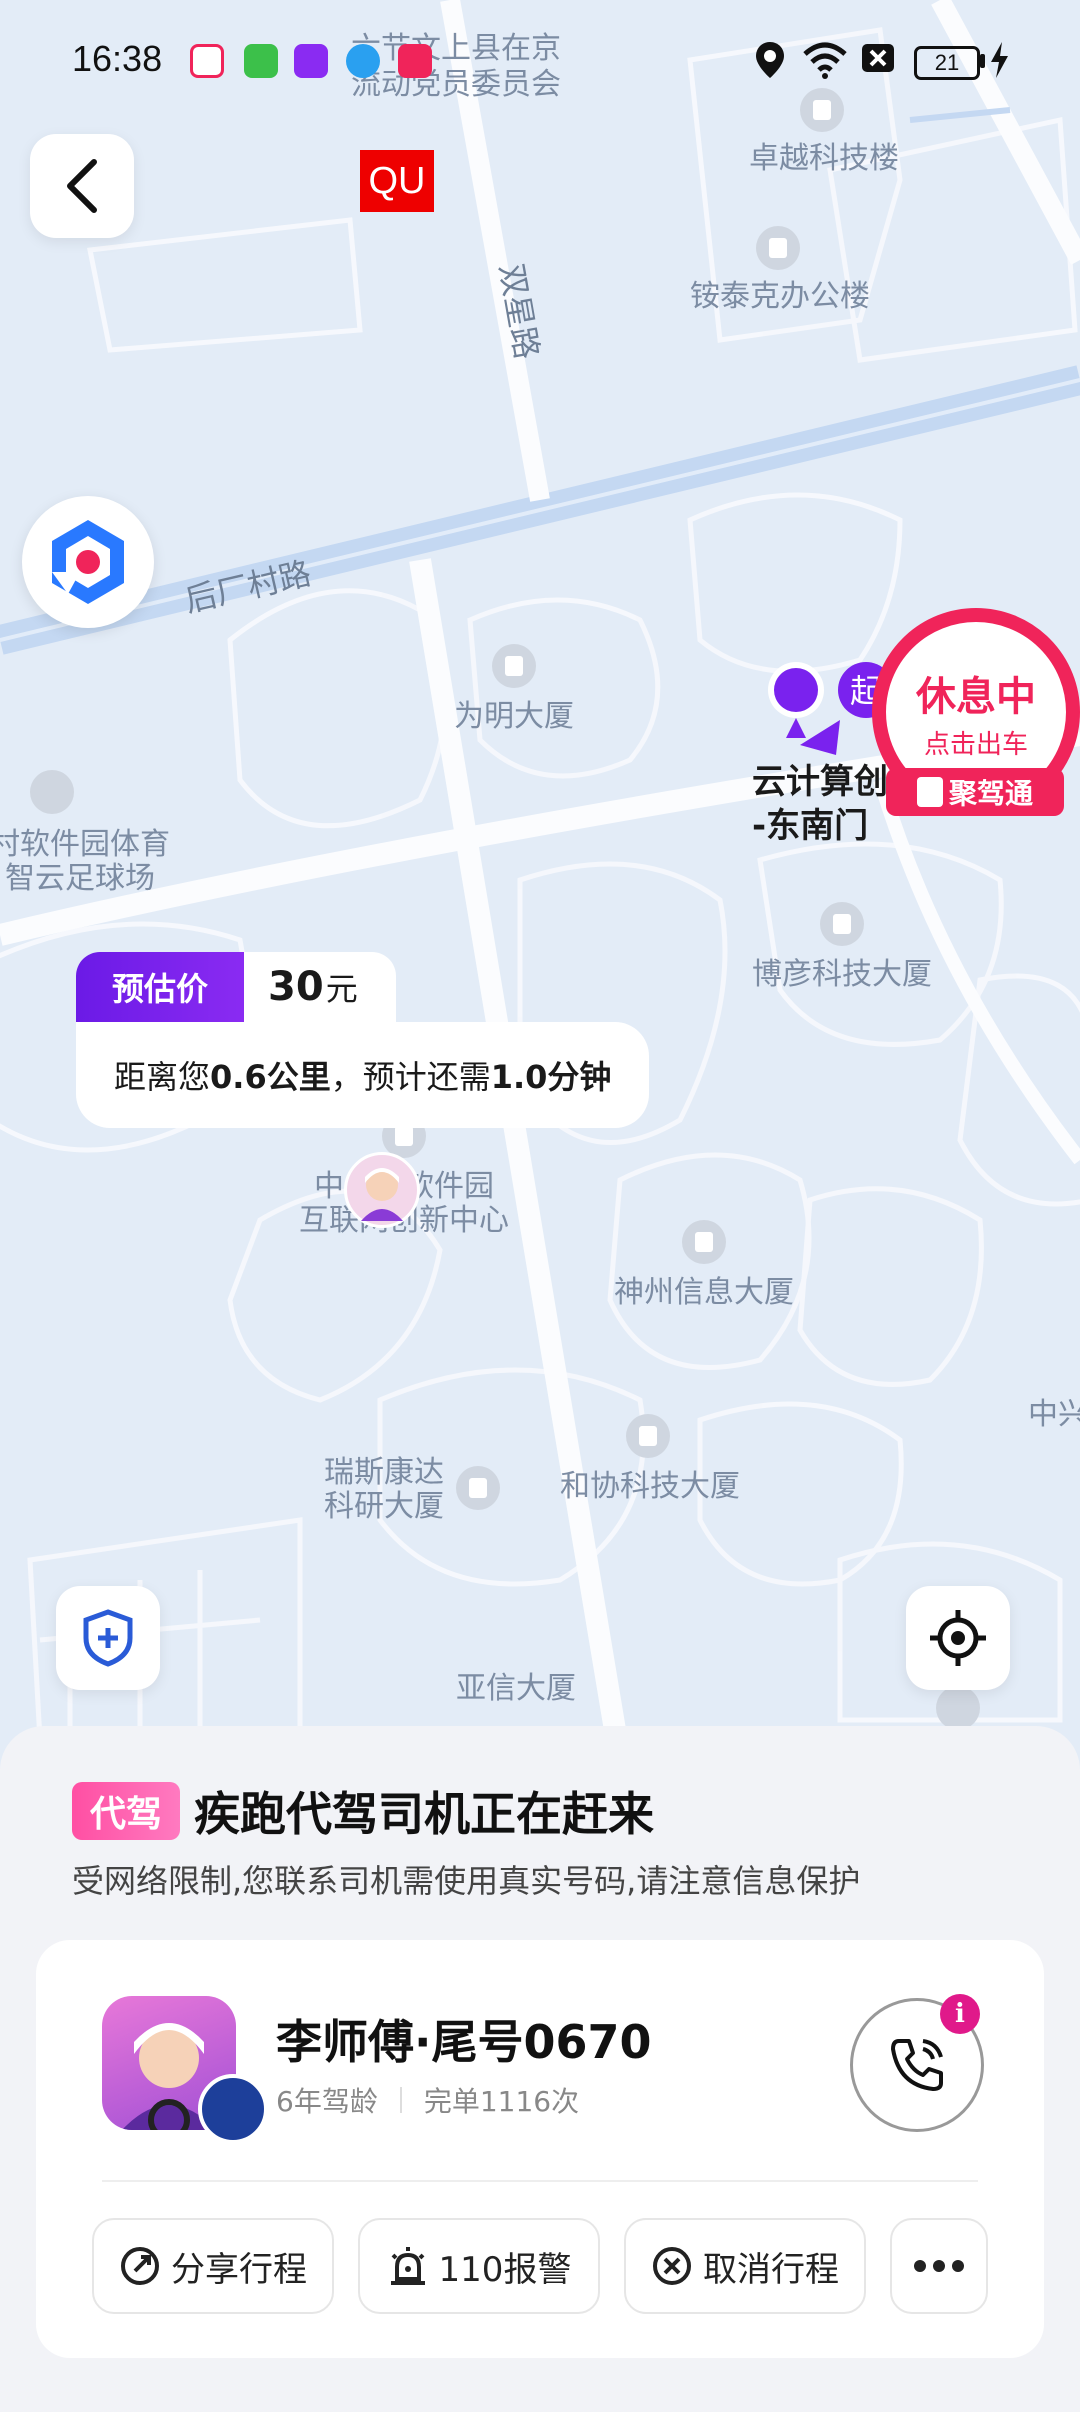  What do you see at coordinates (551, 1077) in the screenshot?
I see `eta-time: 1.0分钟` at bounding box center [551, 1077].